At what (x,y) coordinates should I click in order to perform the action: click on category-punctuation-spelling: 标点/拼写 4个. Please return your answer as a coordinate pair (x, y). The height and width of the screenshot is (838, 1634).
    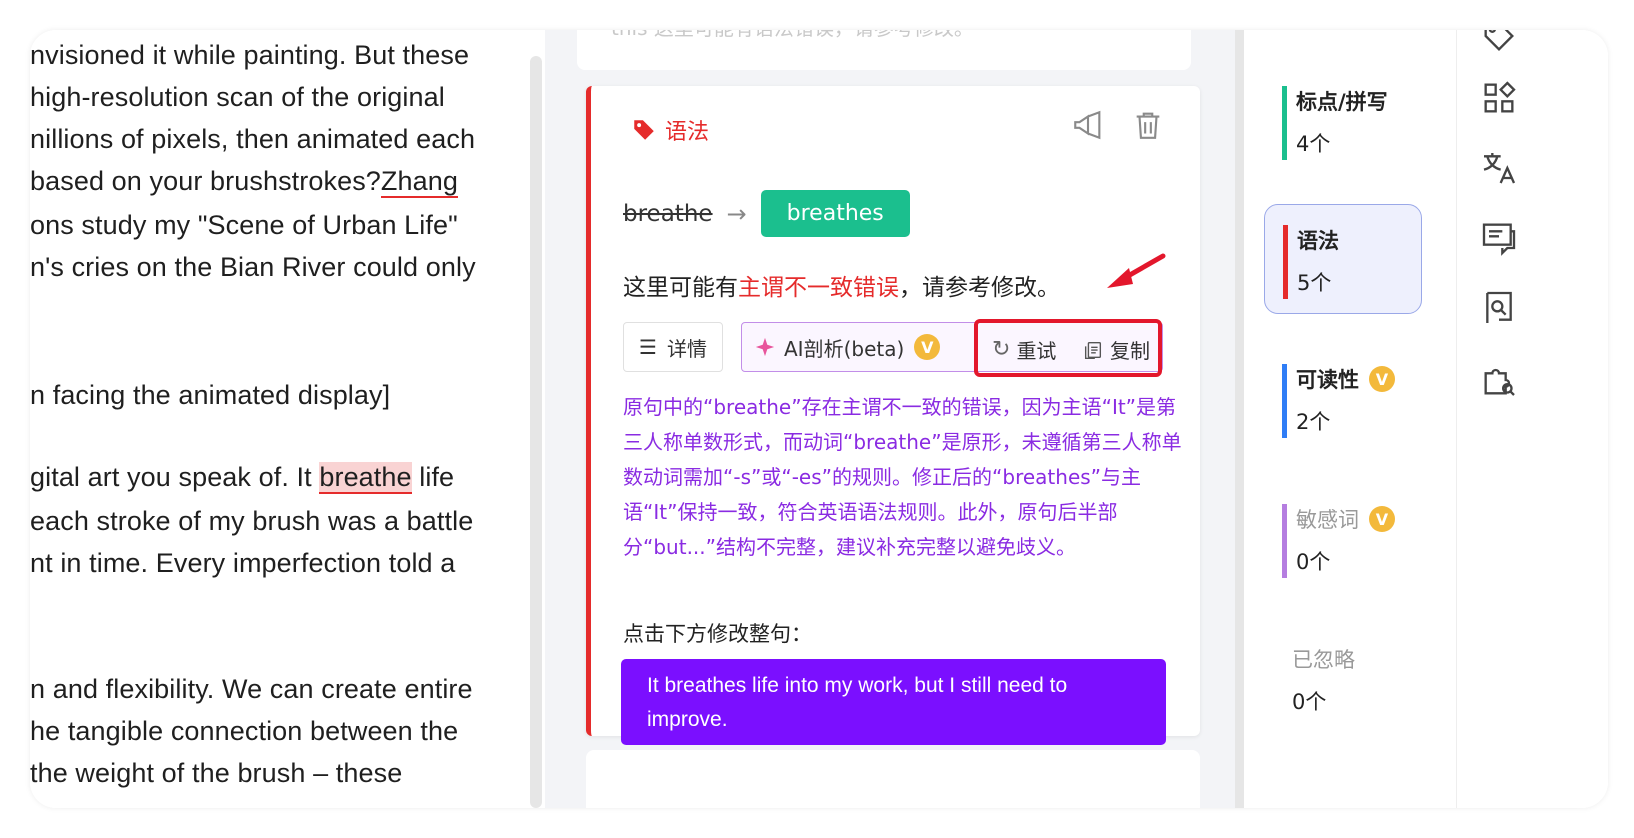
    Looking at the image, I should click on (1343, 121).